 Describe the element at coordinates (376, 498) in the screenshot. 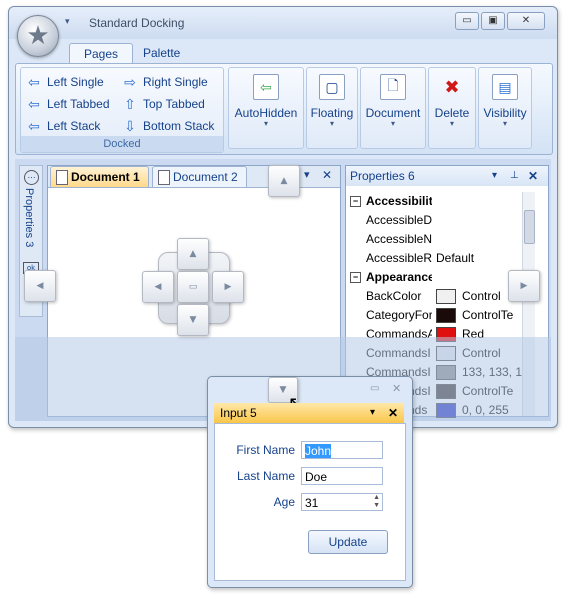

I see `stepper-up-icon: ▲` at that location.